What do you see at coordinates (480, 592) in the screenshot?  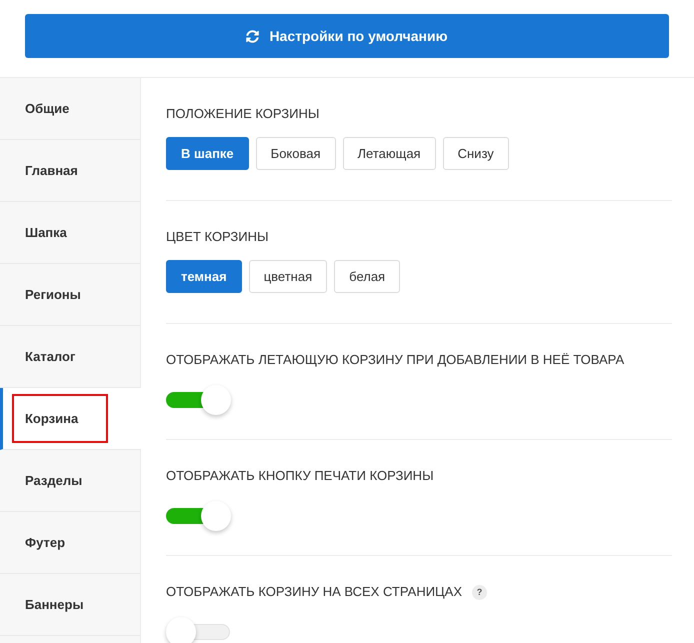 I see `help-badge: ?` at bounding box center [480, 592].